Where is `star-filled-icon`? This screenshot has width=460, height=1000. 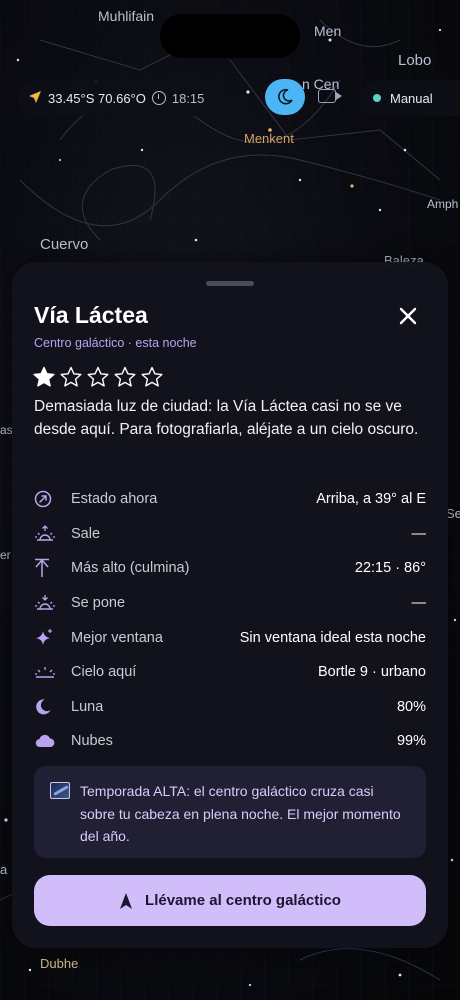 star-filled-icon is located at coordinates (44, 376).